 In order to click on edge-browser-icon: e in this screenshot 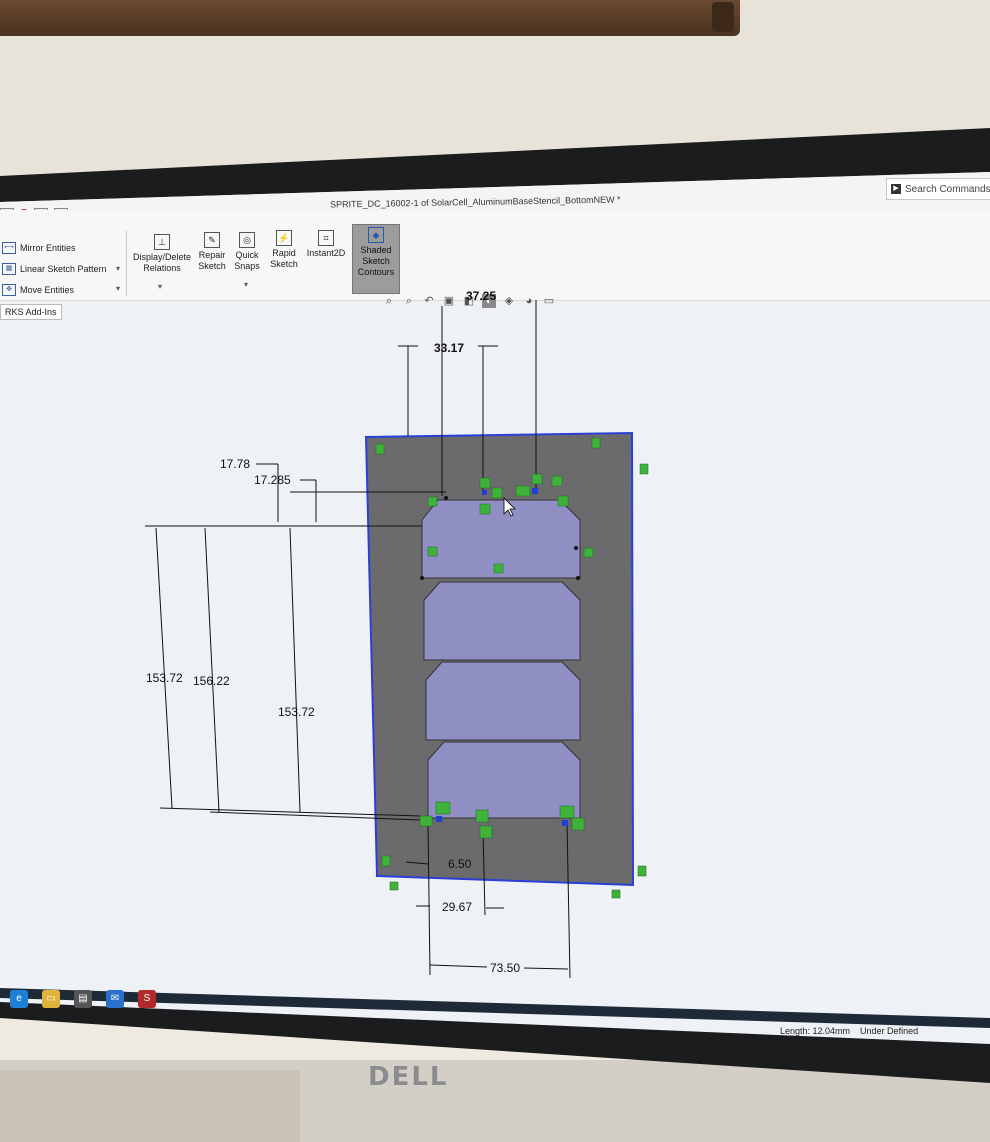, I will do `click(19, 999)`.